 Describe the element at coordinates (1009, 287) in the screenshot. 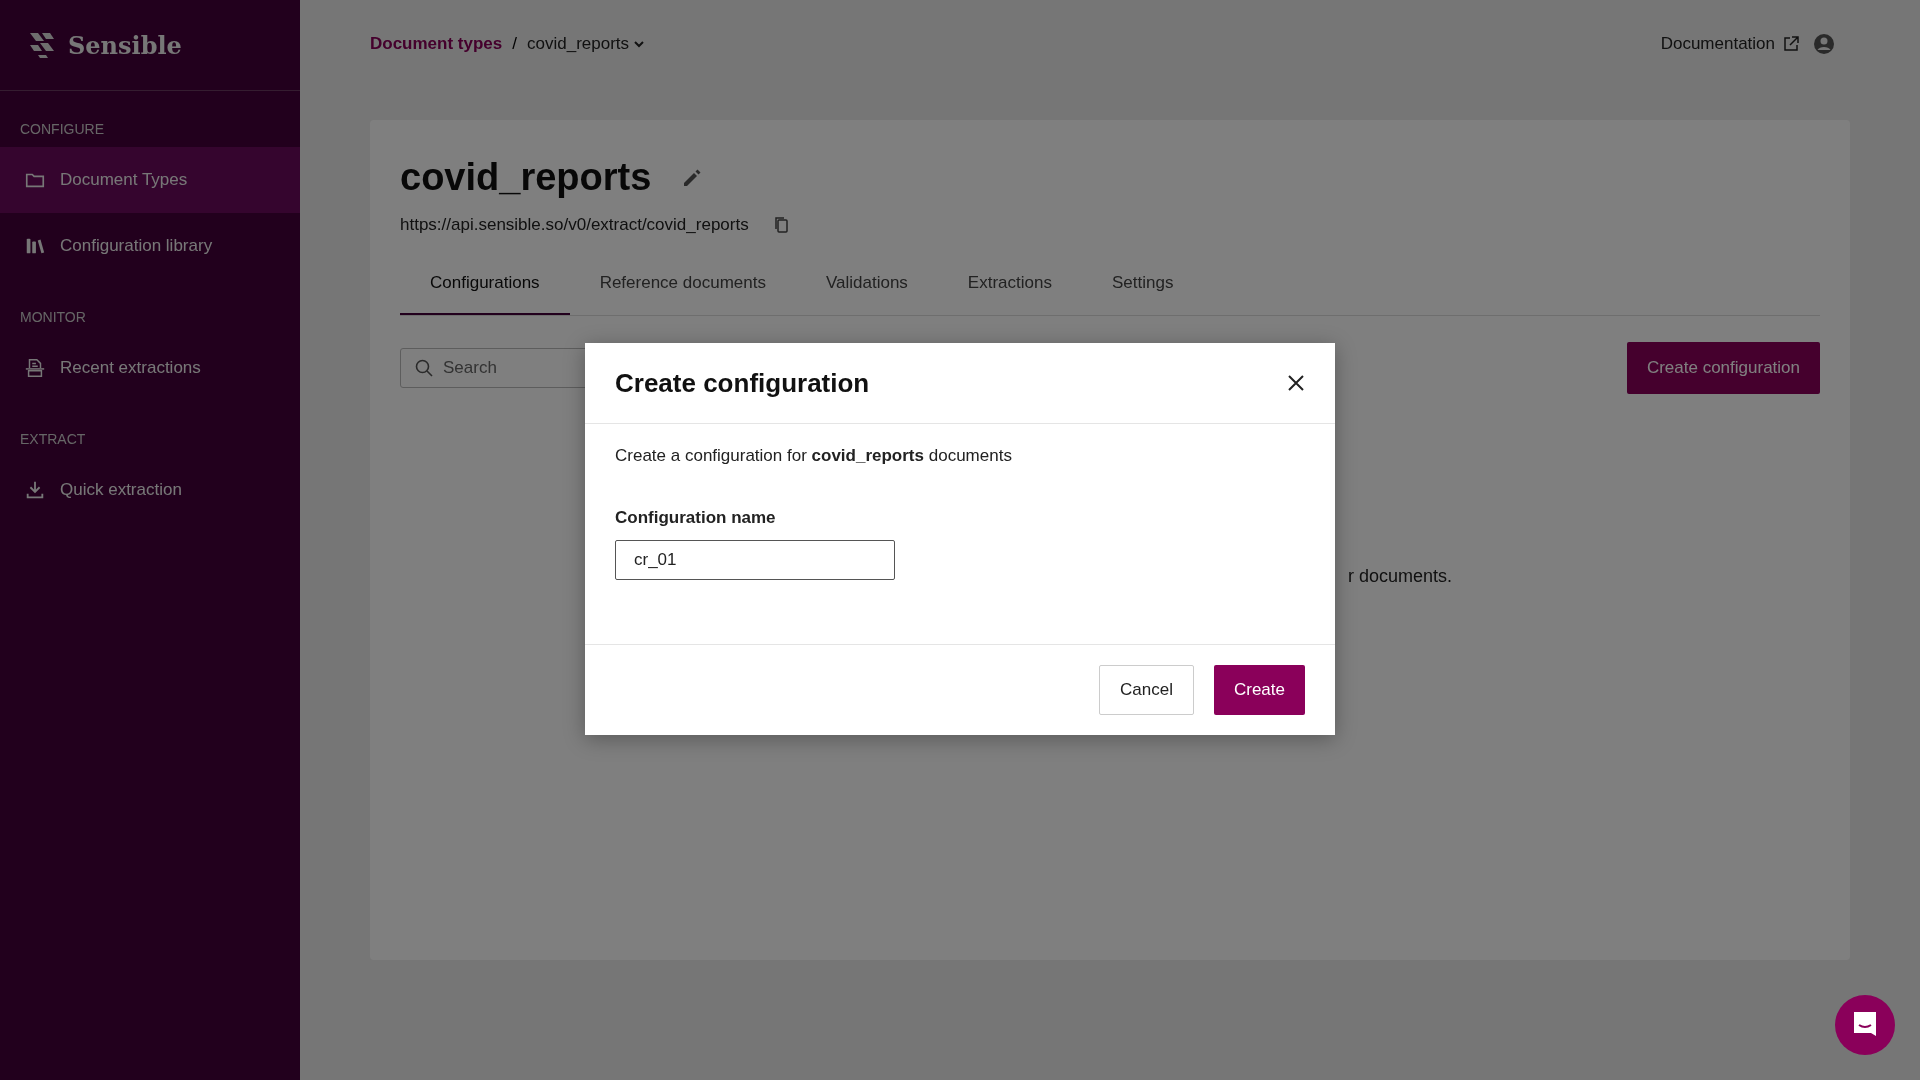

I see `tab: Extractions` at that location.